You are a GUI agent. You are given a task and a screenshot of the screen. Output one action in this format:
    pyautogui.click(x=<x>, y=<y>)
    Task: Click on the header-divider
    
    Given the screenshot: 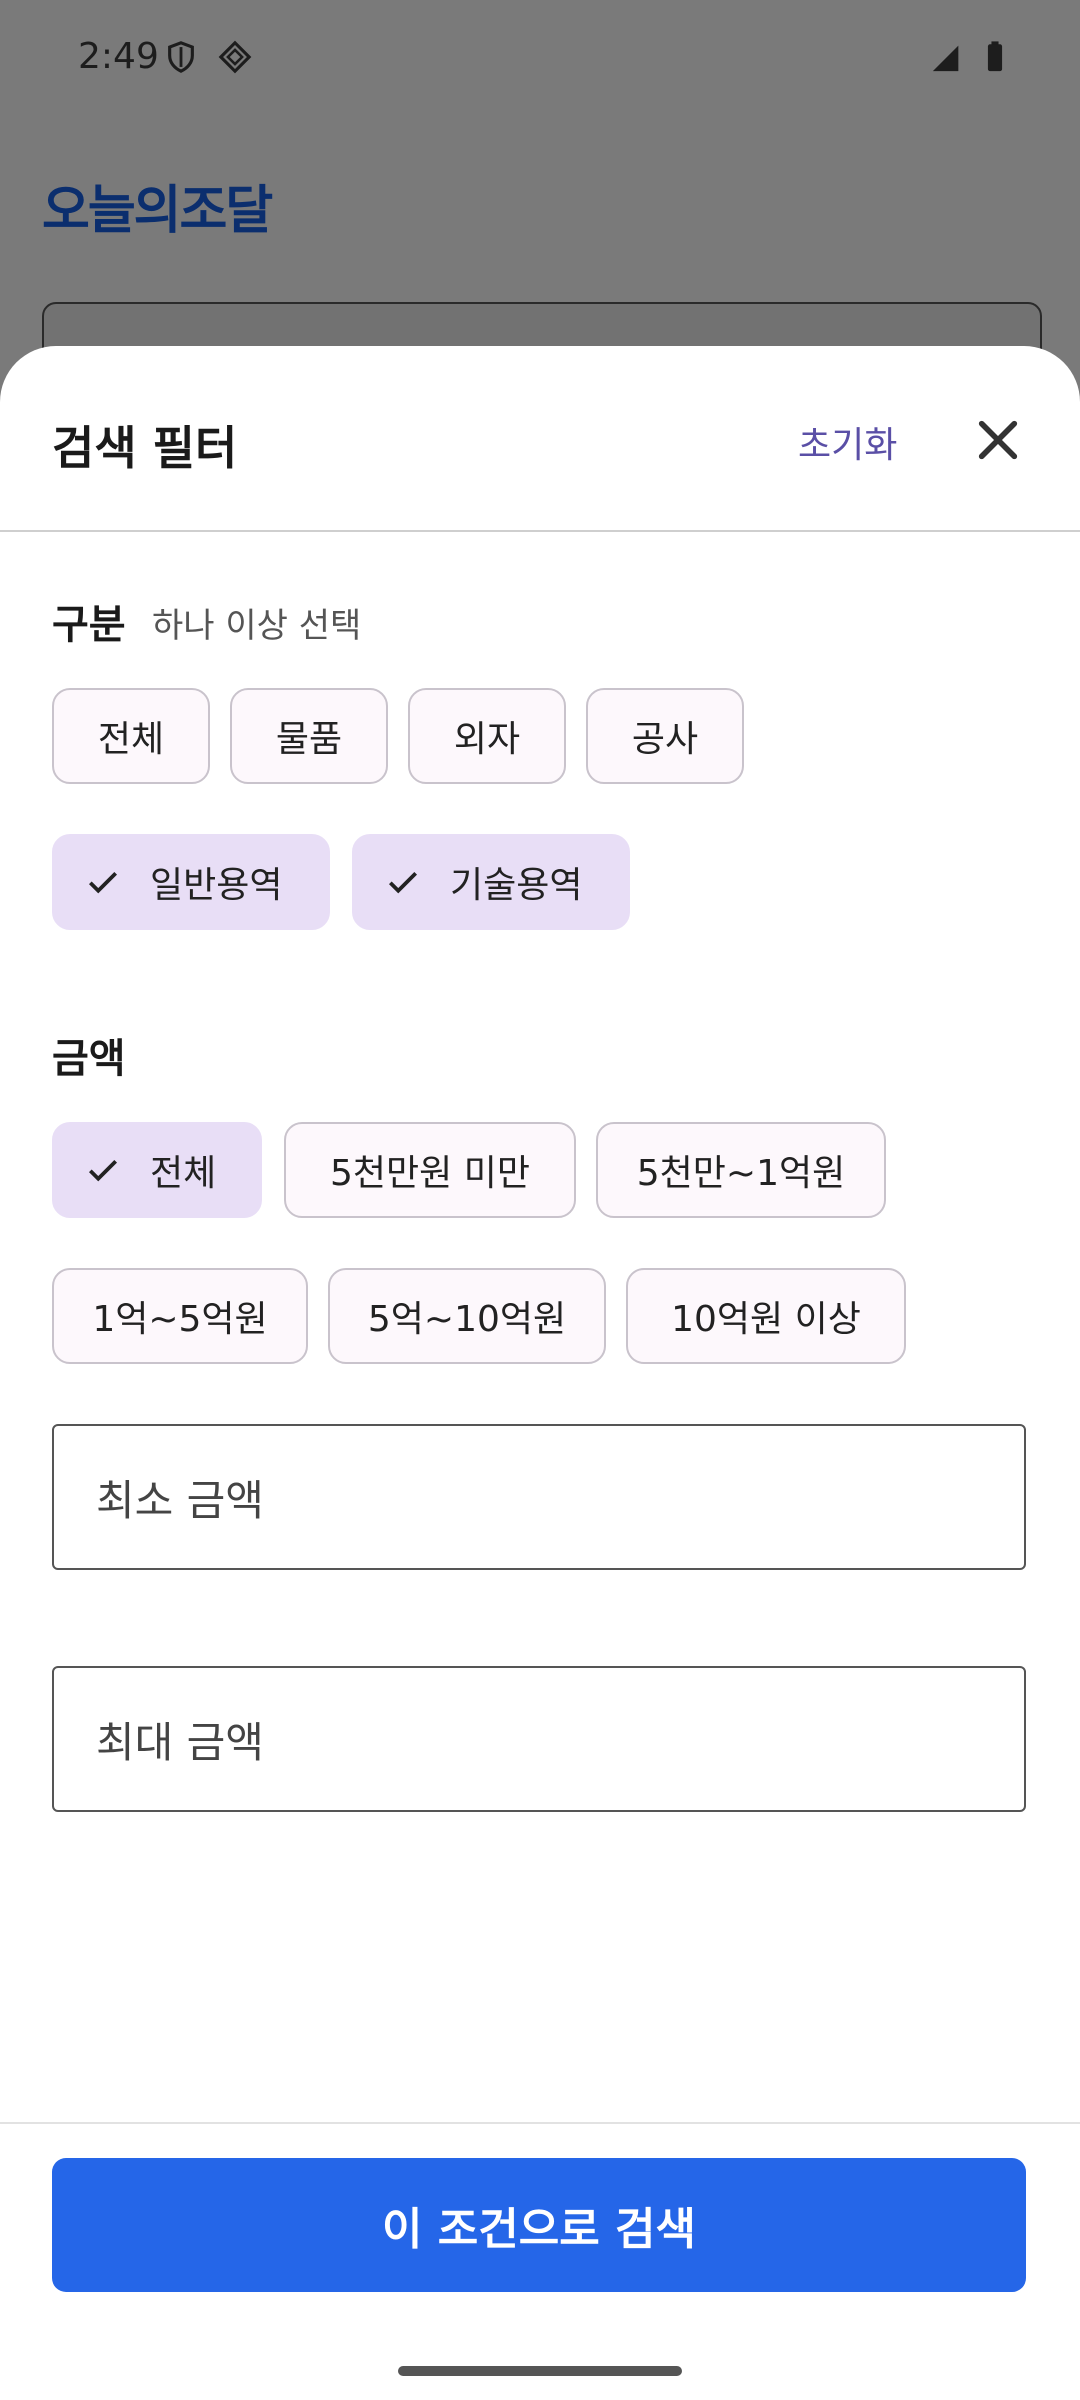 What is the action you would take?
    pyautogui.click(x=540, y=531)
    